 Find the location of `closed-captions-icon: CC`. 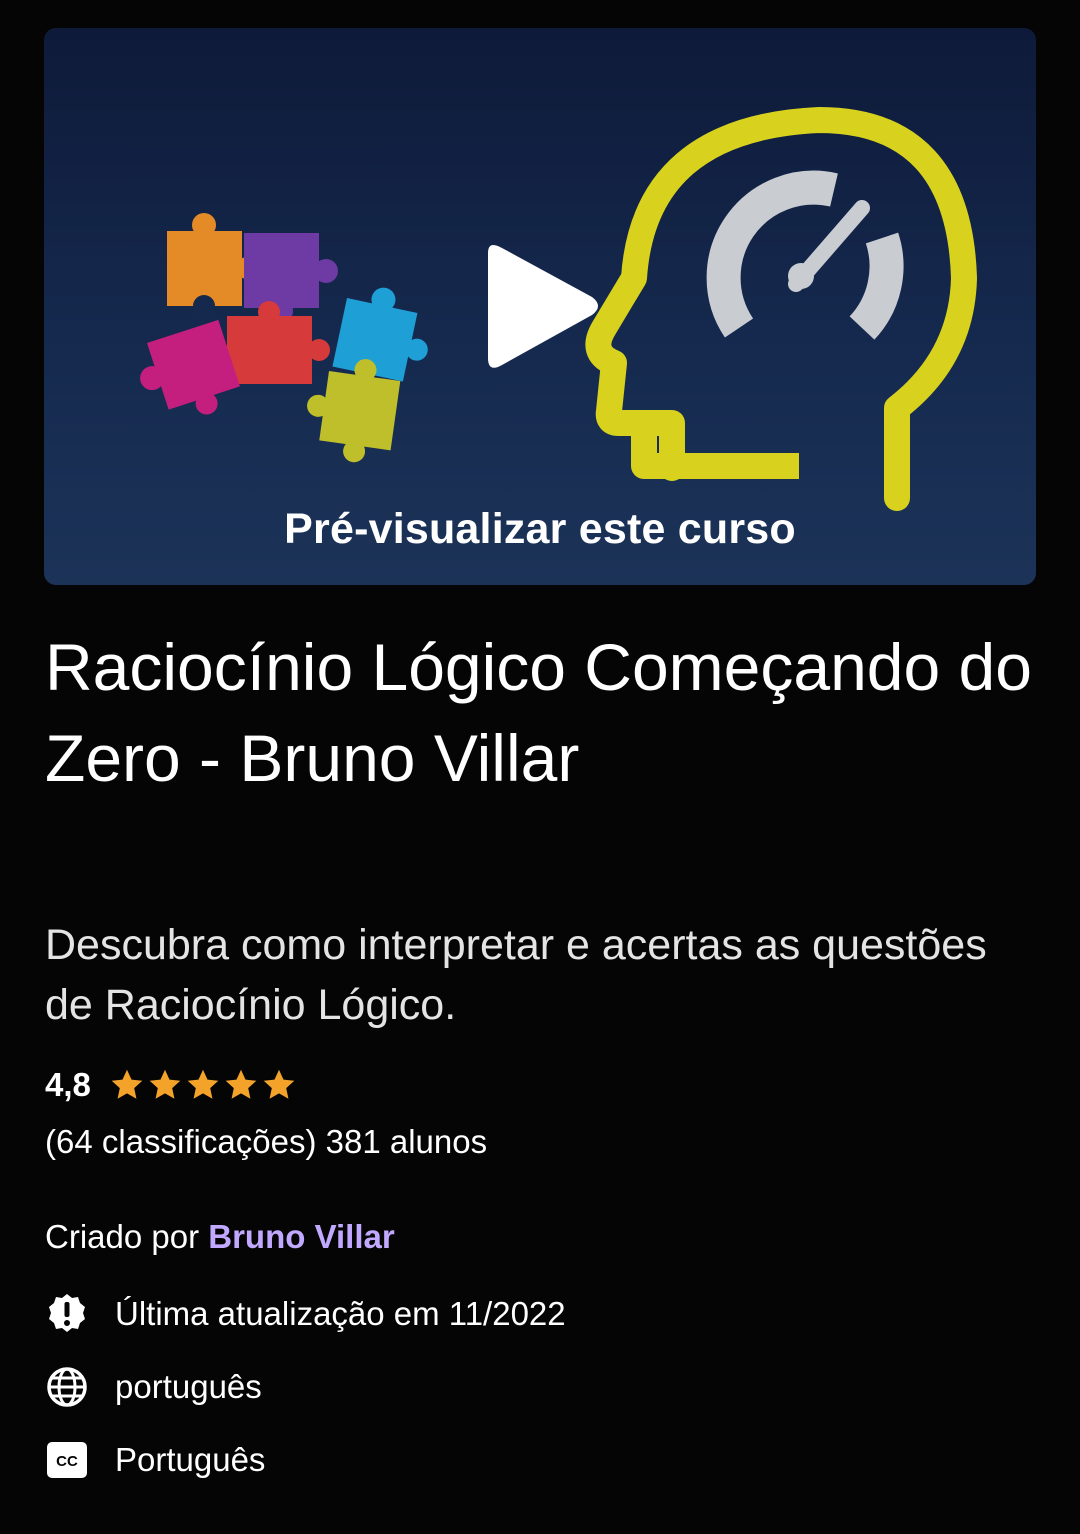

closed-captions-icon: CC is located at coordinates (67, 1460).